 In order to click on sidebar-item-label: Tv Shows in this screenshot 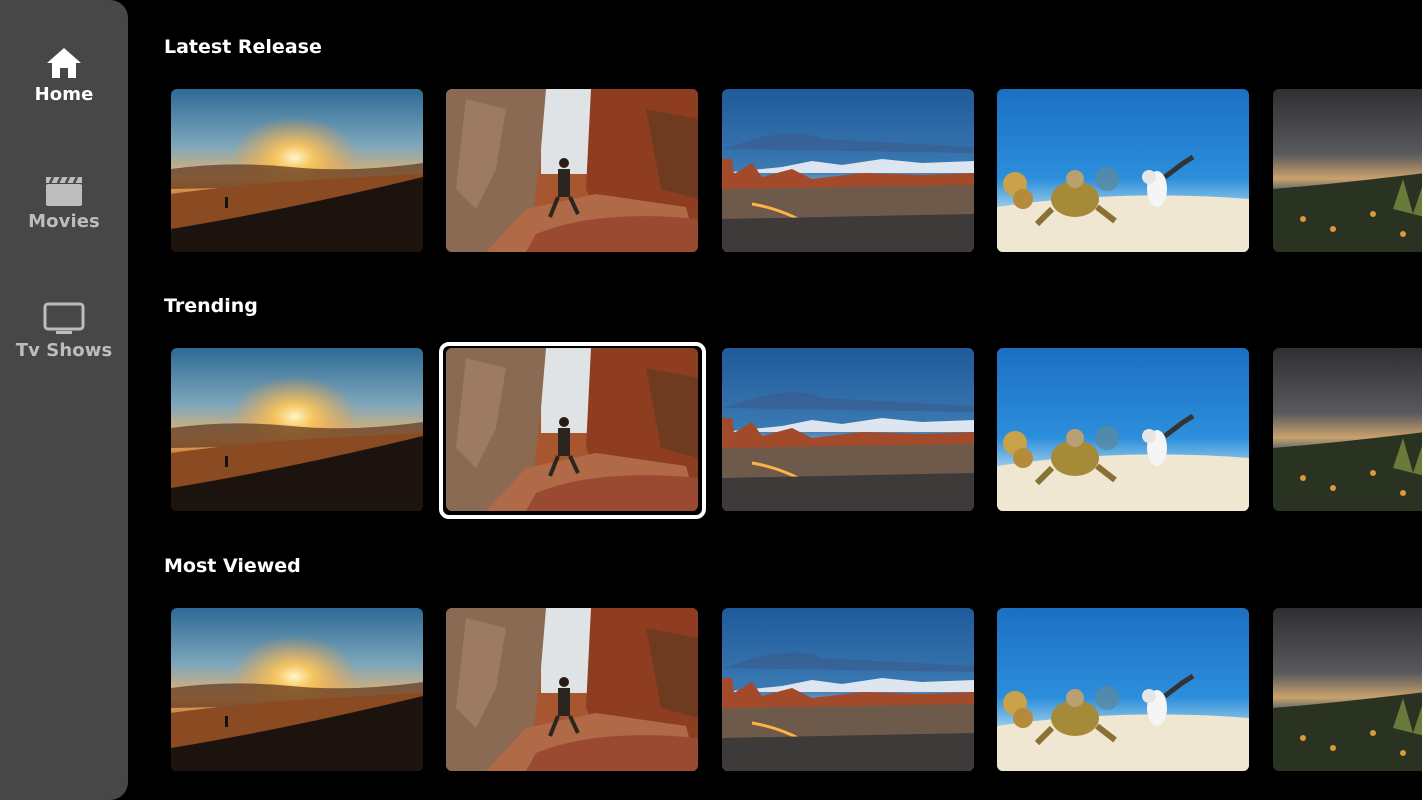, I will do `click(64, 350)`.